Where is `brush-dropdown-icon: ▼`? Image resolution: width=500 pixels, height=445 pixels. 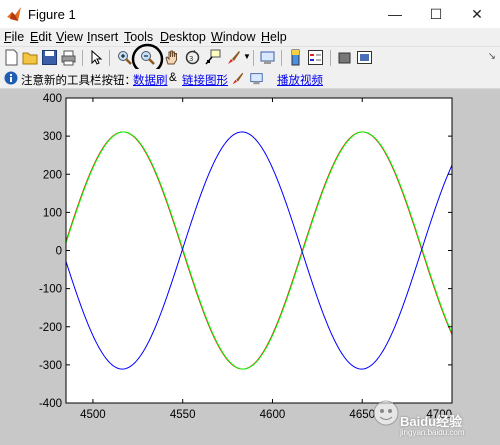
brush-dropdown-icon: ▼ is located at coordinates (247, 56).